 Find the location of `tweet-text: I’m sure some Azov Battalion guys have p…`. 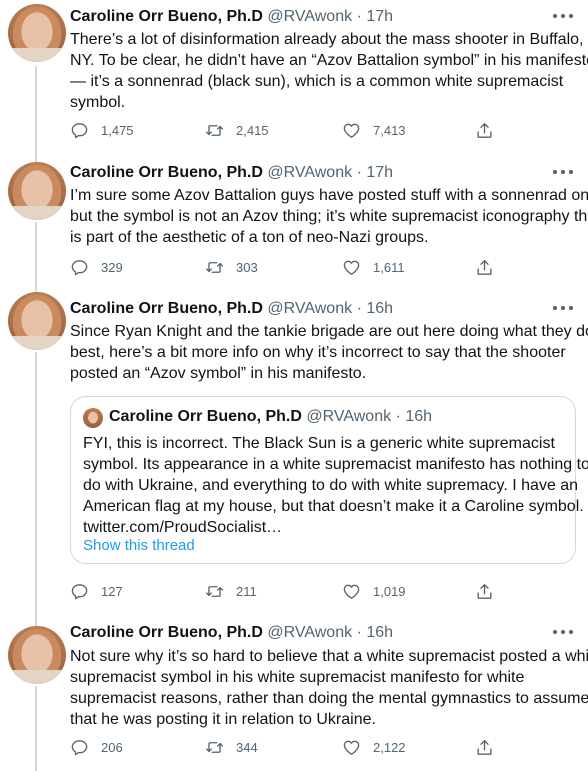

tweet-text: I’m sure some Azov Battalion guys have p… is located at coordinates (329, 216).